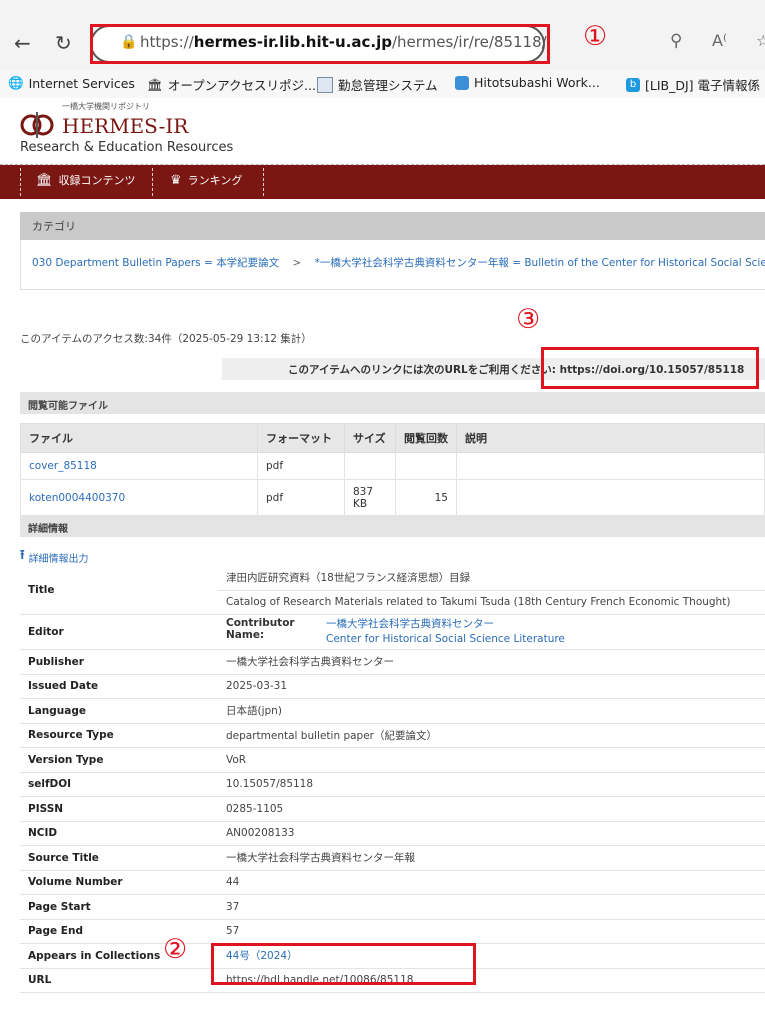 The width and height of the screenshot is (765, 1024). What do you see at coordinates (491, 931) in the screenshot?
I see `detail-value: 57` at bounding box center [491, 931].